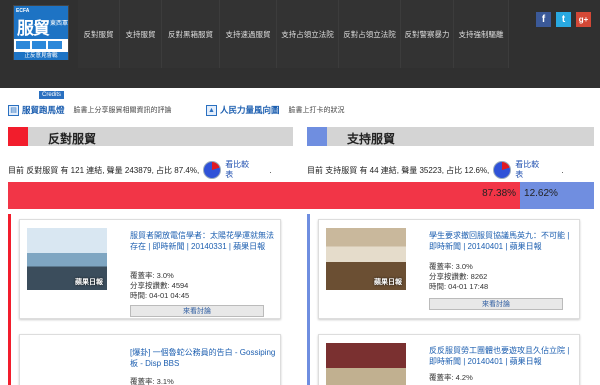 This screenshot has width=600, height=385. I want to click on news-coverage: 覆蓋率: 3.1%, so click(152, 381).